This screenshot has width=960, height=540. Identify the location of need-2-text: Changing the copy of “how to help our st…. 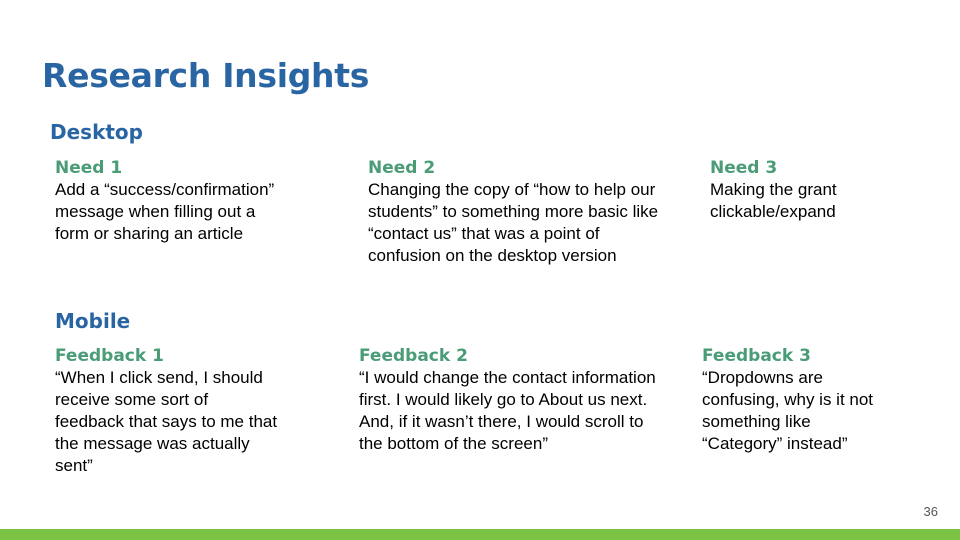
(513, 222).